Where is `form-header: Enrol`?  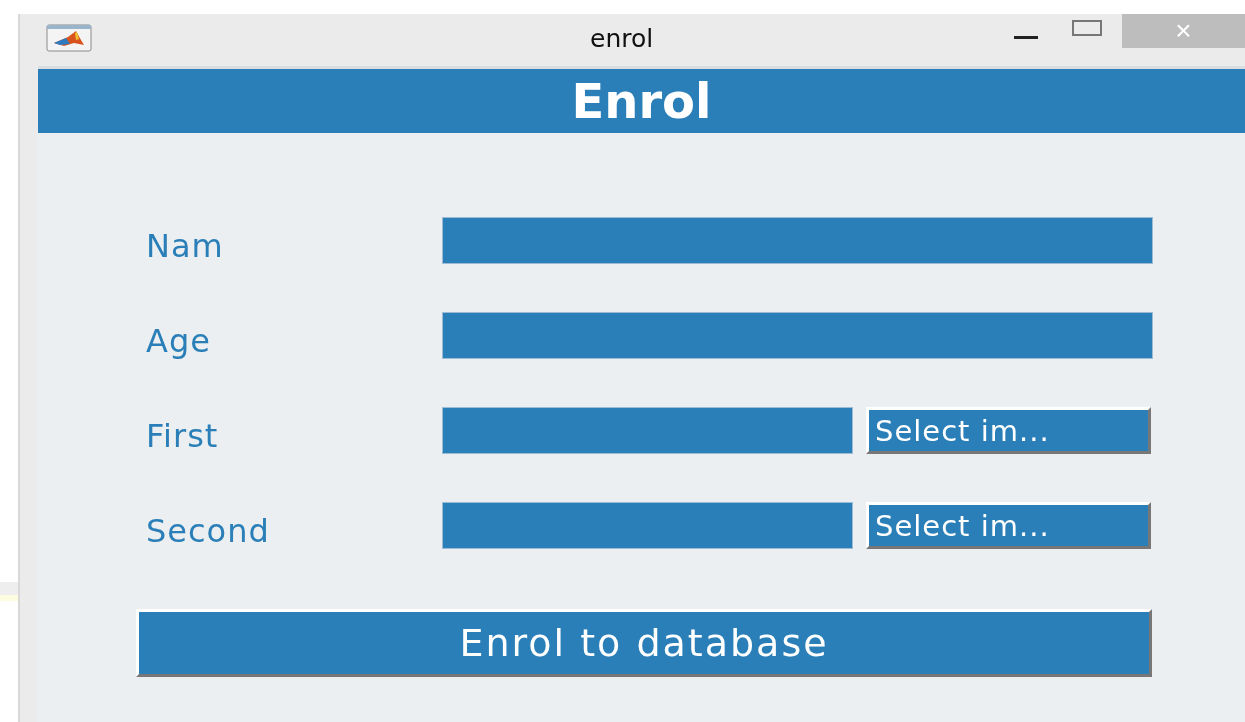
form-header: Enrol is located at coordinates (641, 101).